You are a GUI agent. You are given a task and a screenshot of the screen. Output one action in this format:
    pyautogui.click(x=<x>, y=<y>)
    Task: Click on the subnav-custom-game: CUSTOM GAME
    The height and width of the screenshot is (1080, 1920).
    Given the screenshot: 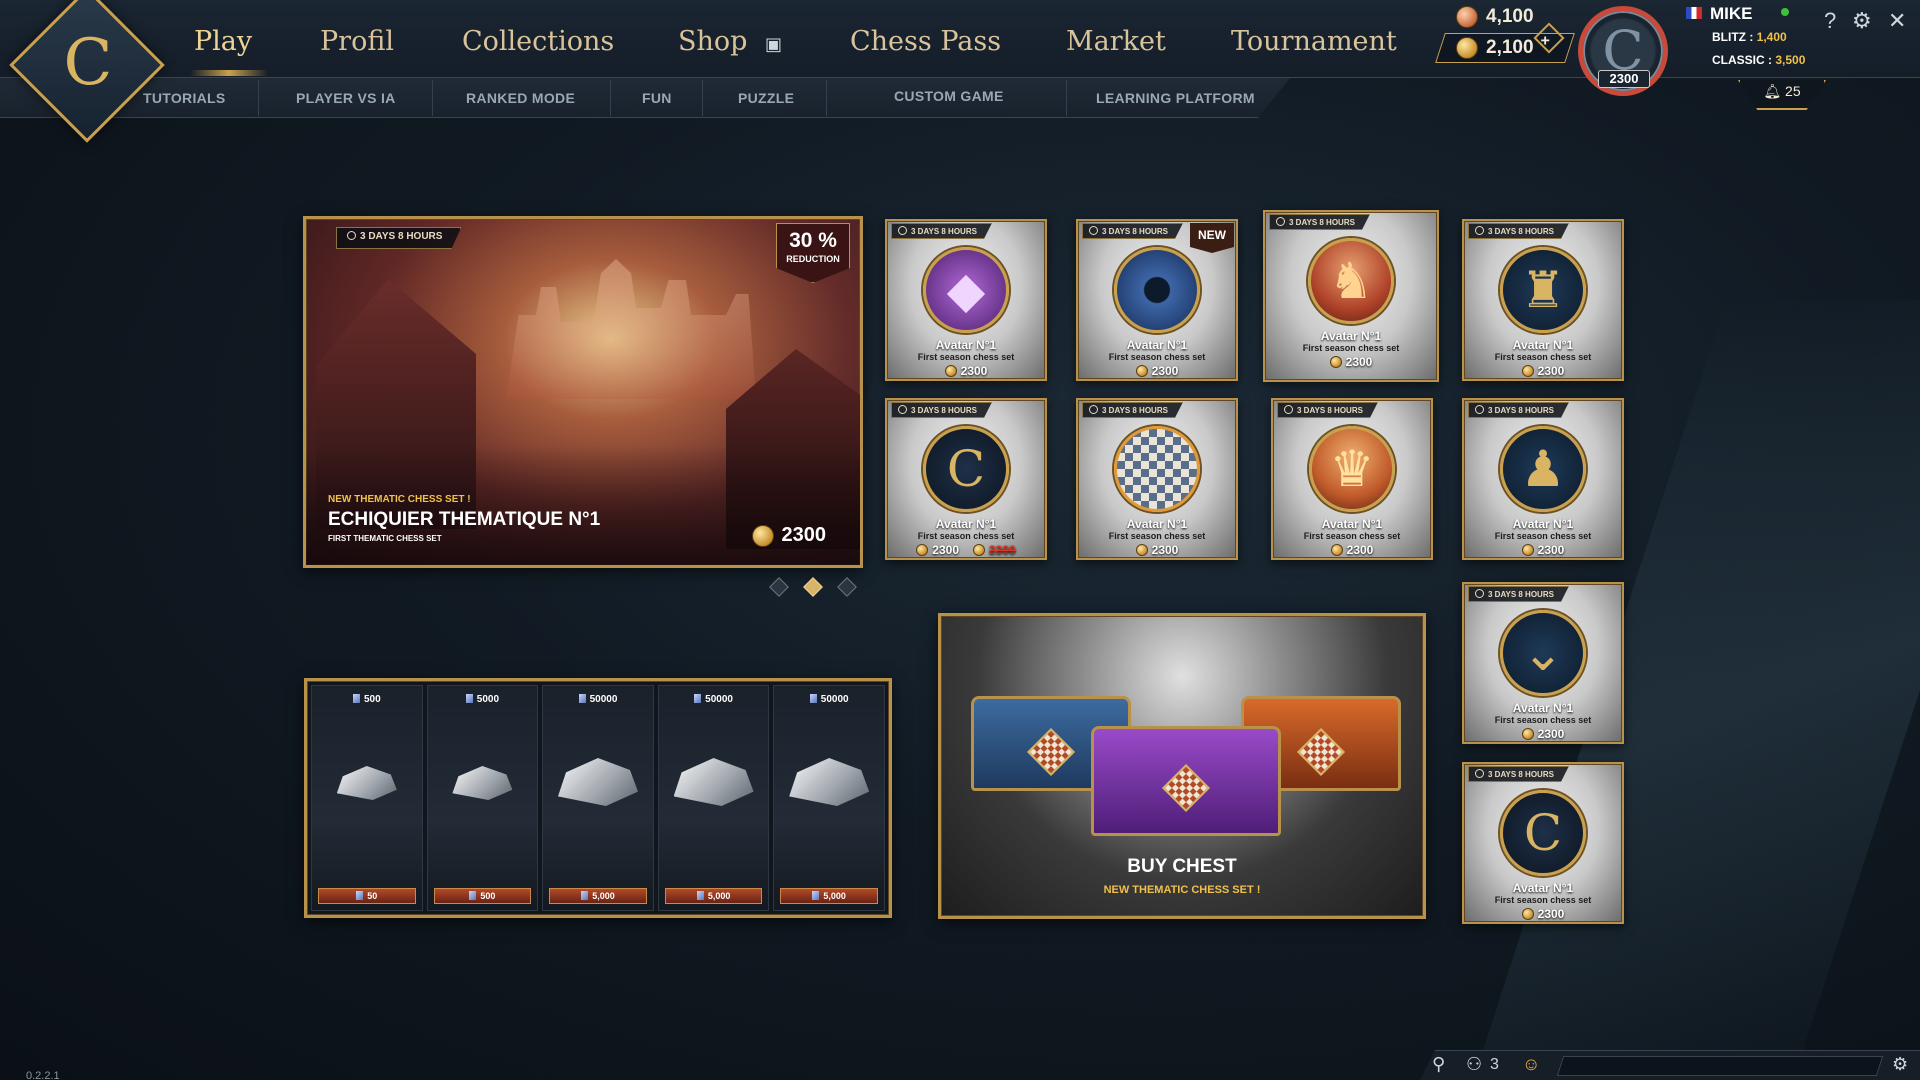 What is the action you would take?
    pyautogui.click(x=949, y=96)
    